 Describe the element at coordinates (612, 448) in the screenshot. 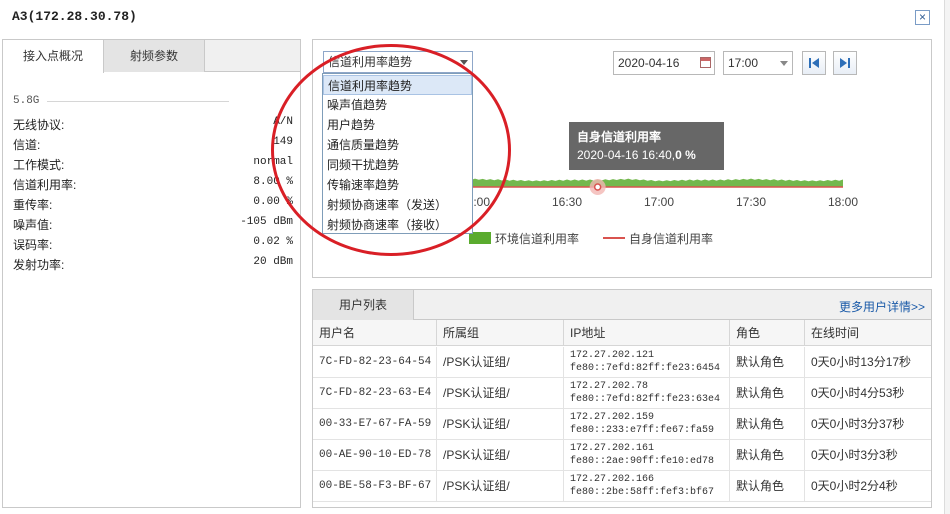

I see `cell-ipv4: 172.27.202.161` at that location.